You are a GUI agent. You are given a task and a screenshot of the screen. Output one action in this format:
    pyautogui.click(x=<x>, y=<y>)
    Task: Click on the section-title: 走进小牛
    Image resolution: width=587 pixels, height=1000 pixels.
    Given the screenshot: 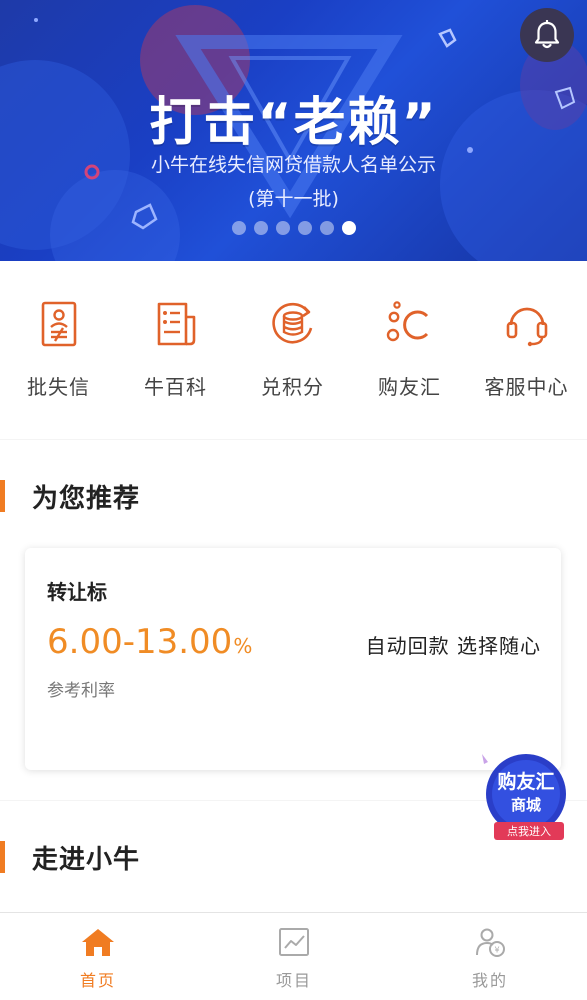 What is the action you would take?
    pyautogui.click(x=86, y=860)
    